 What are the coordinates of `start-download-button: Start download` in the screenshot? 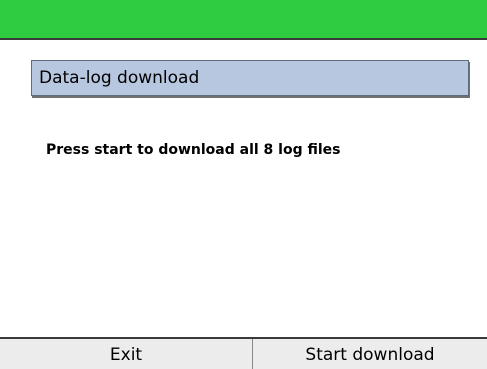 It's located at (370, 354).